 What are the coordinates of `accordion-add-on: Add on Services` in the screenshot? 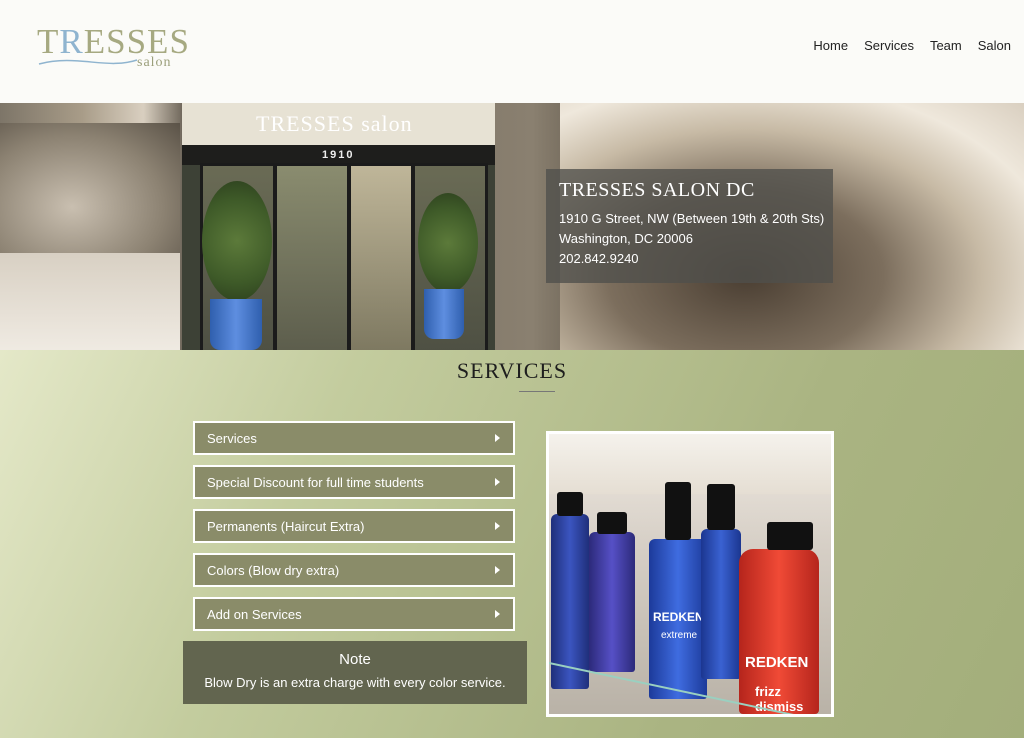 It's located at (354, 614).